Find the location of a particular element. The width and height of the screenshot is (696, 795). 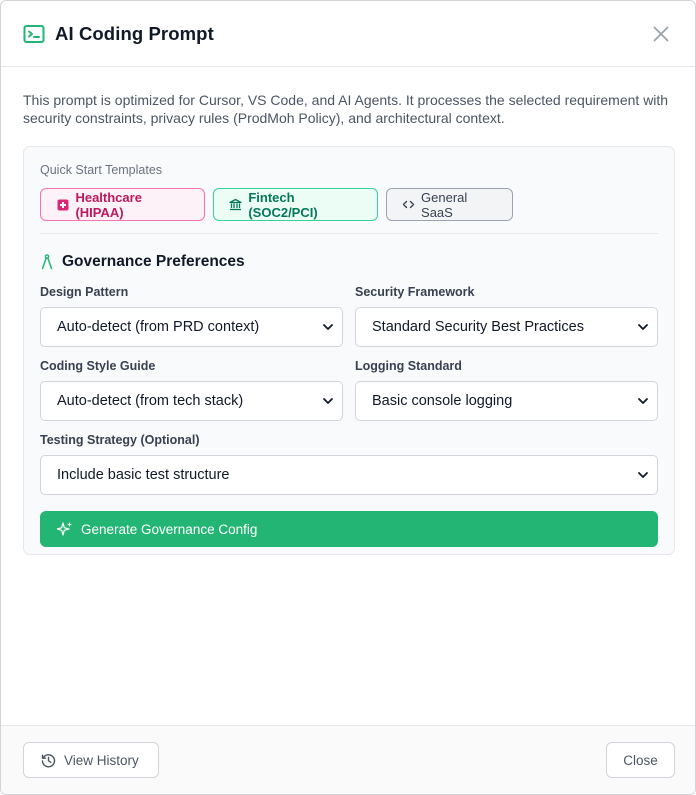

template-healthcare-button: Healthcare (HIPAA) is located at coordinates (122, 204).